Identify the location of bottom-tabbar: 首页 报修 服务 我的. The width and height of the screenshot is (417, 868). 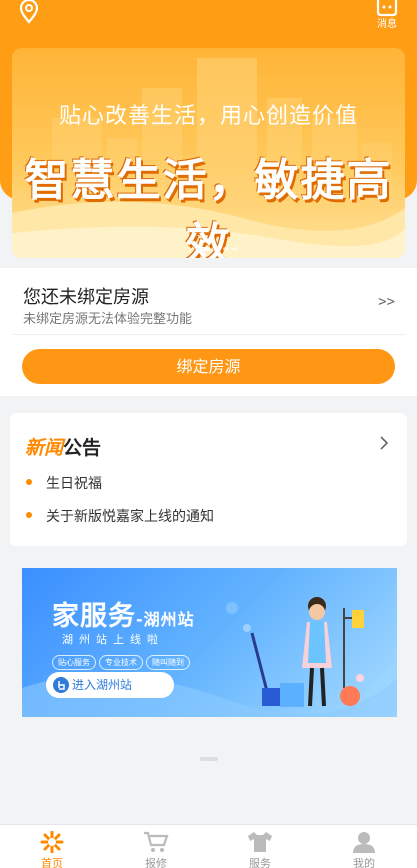
(208, 846).